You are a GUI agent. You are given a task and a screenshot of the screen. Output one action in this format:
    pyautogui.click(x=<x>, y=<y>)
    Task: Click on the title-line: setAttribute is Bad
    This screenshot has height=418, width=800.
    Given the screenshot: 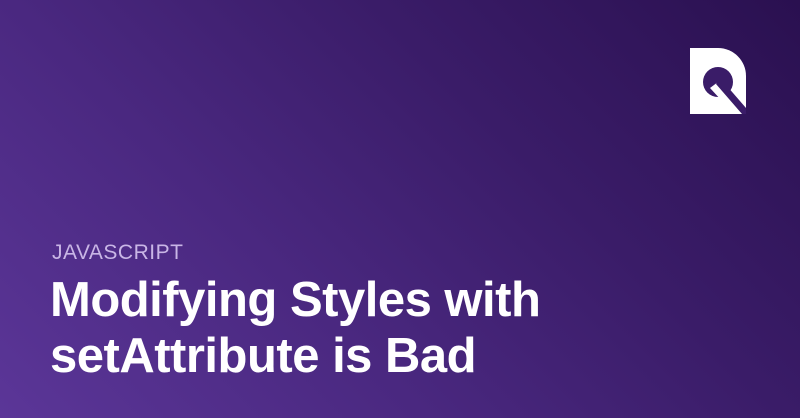 What is the action you would take?
    pyautogui.click(x=263, y=356)
    